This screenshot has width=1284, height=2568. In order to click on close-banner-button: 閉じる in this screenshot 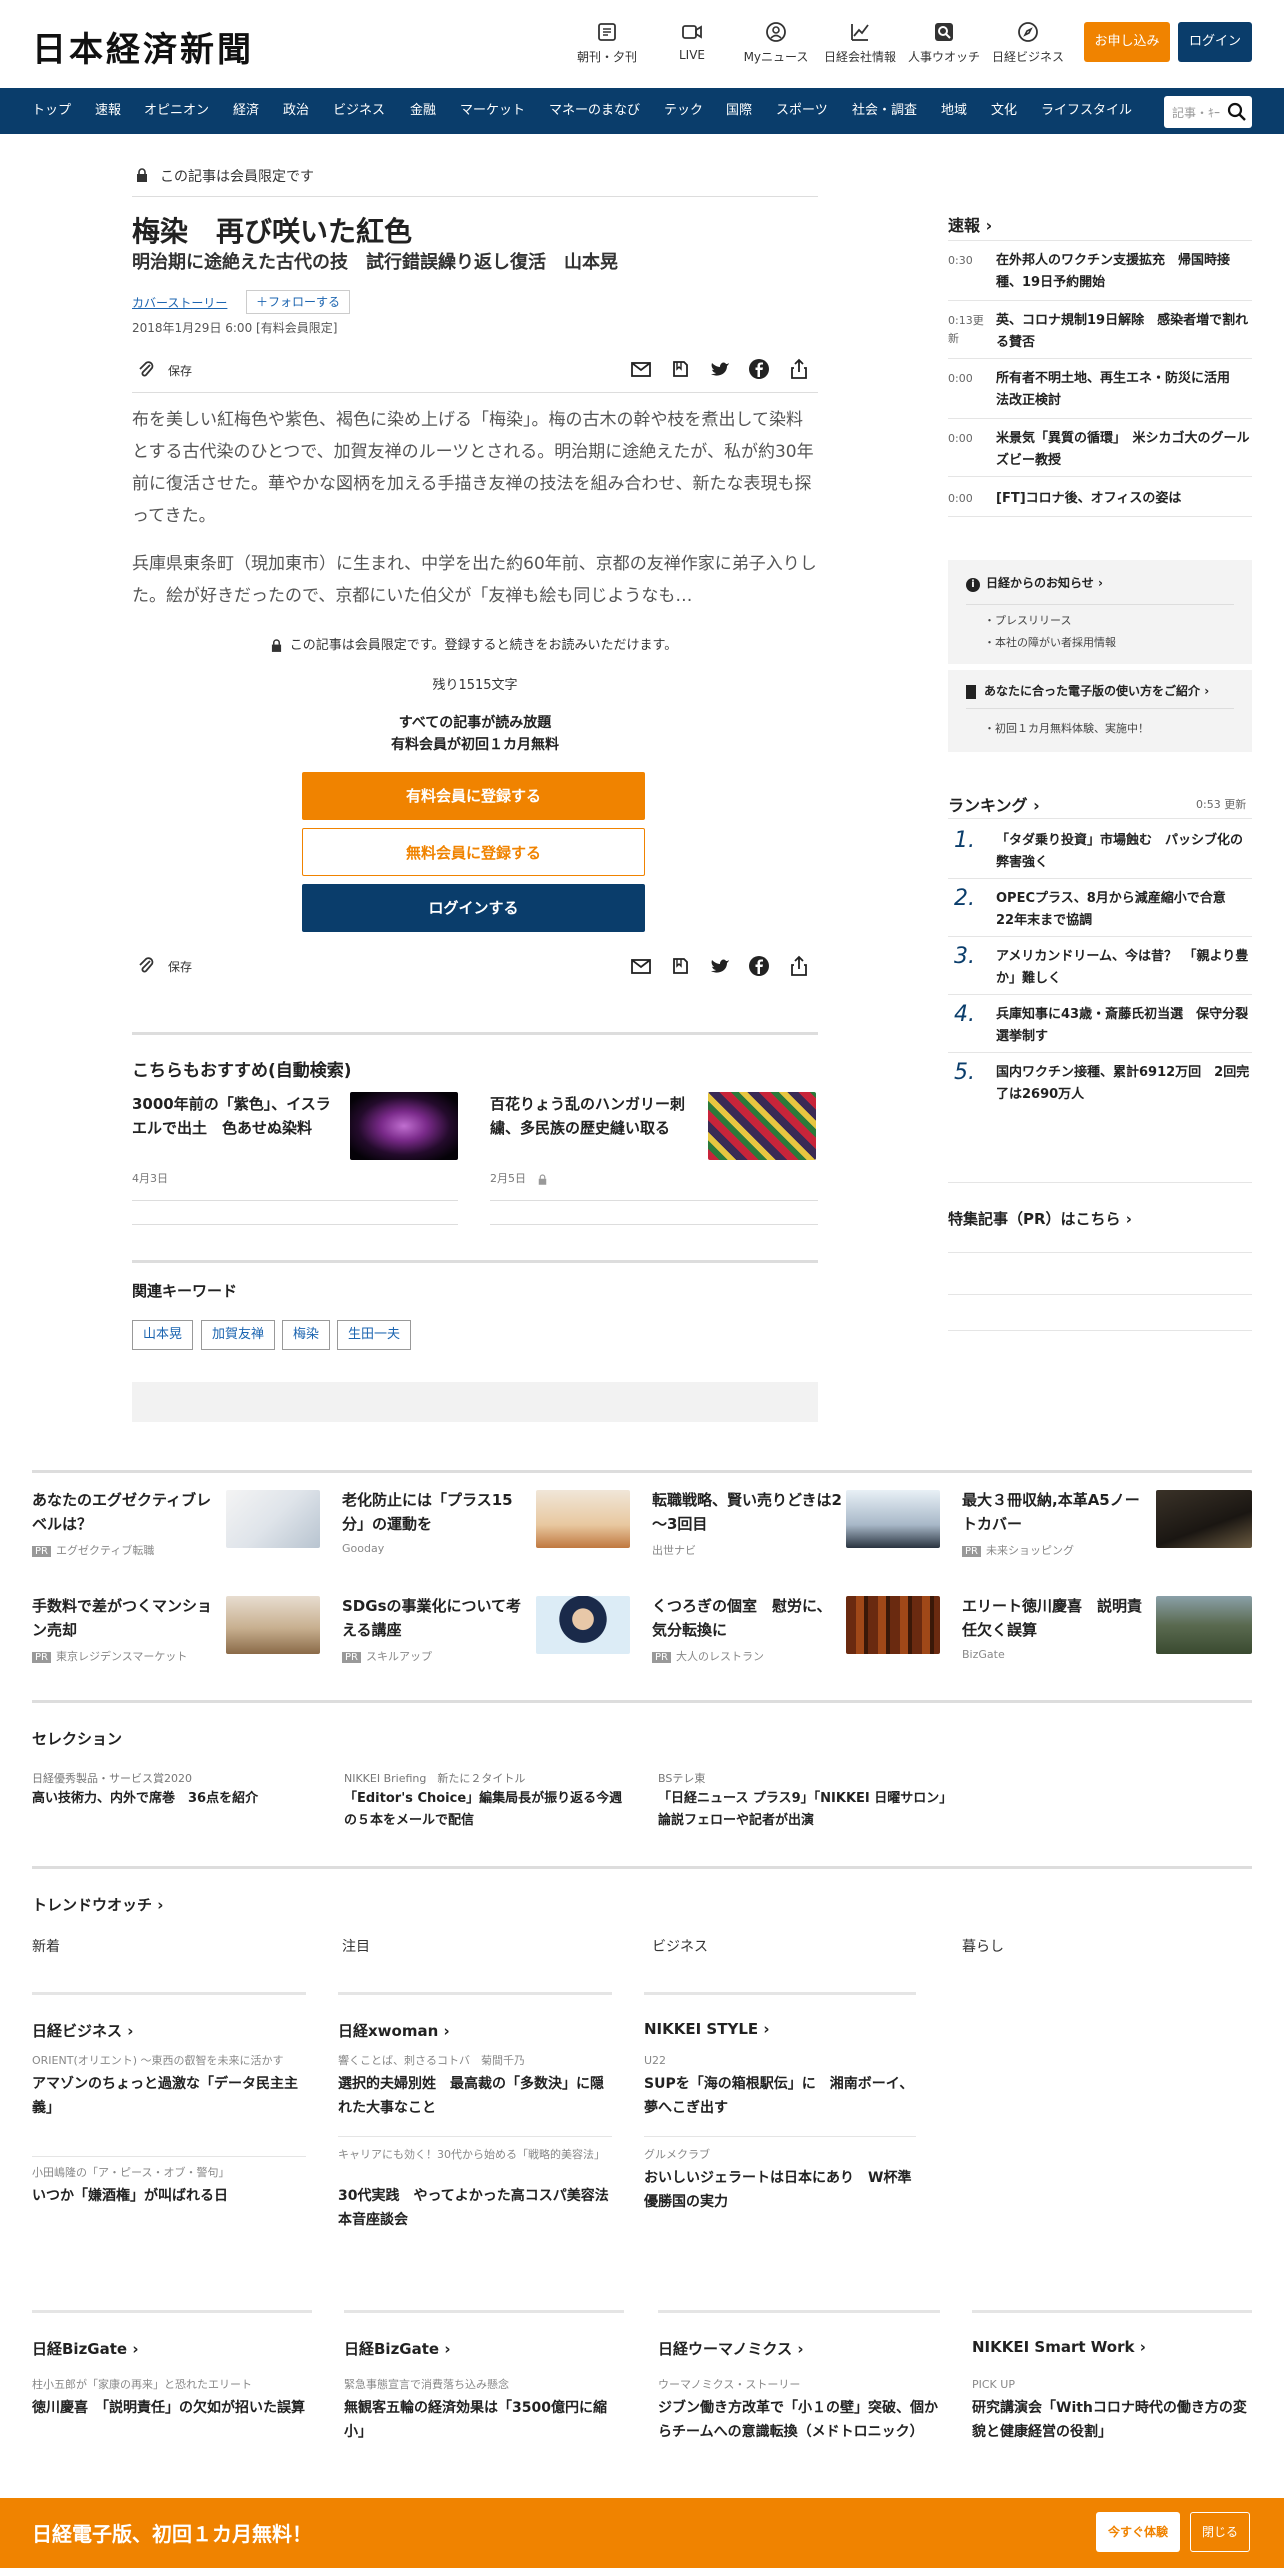, I will do `click(1220, 2532)`.